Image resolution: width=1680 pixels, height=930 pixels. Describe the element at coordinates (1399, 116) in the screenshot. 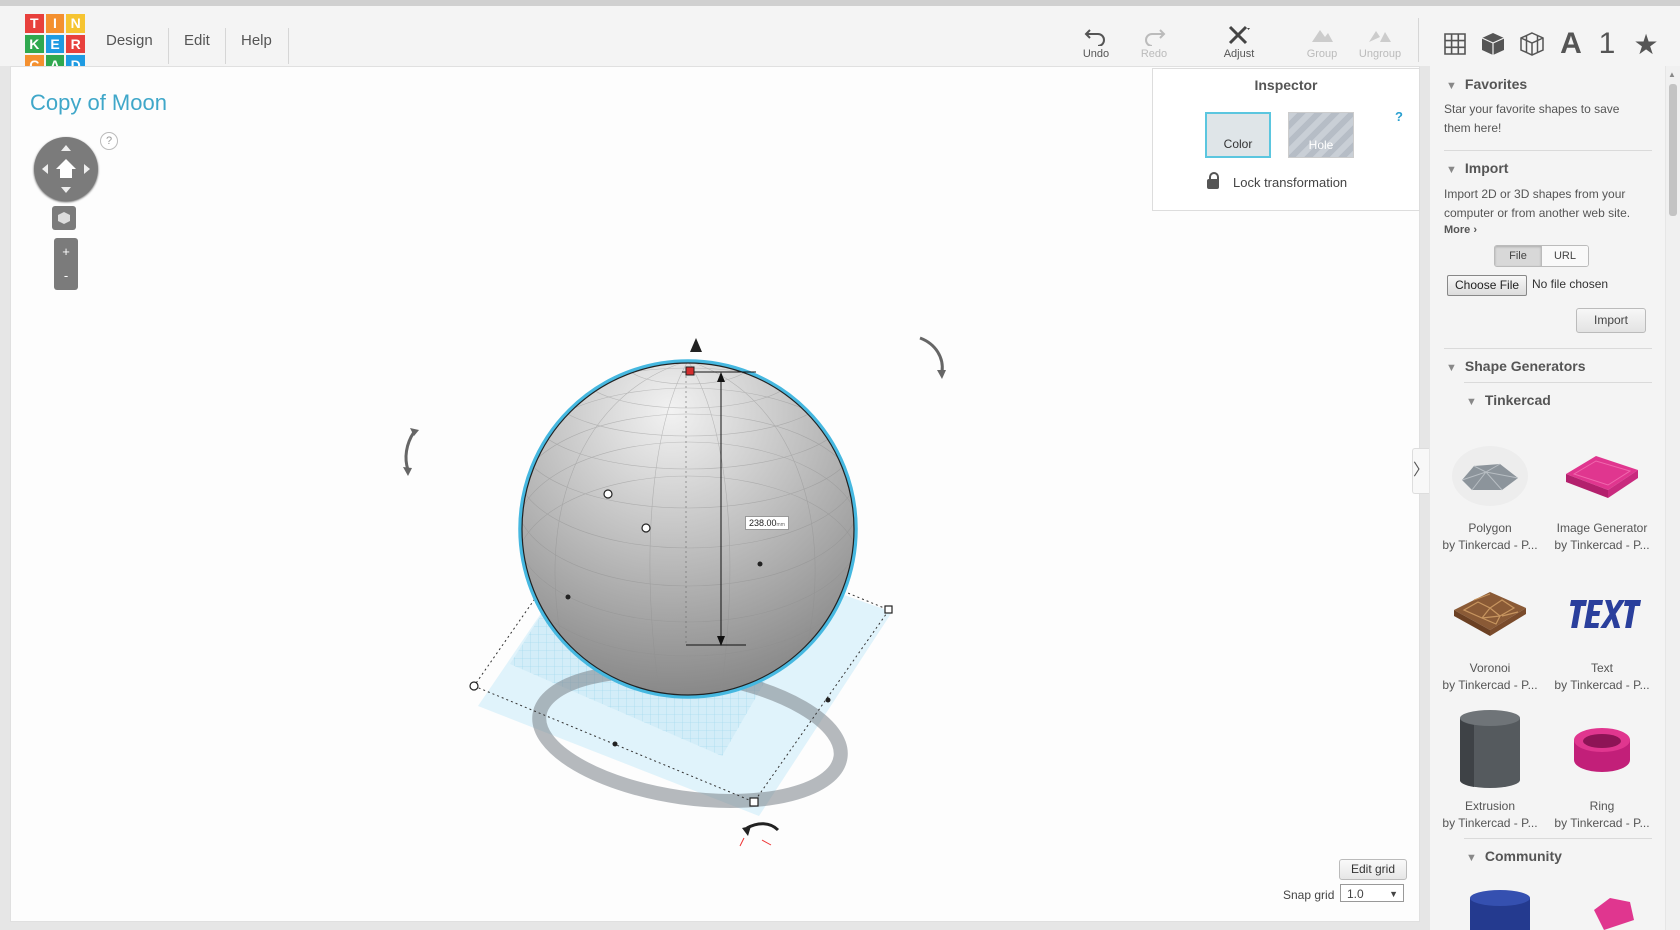

I see `inspector-help-icon: ?` at that location.